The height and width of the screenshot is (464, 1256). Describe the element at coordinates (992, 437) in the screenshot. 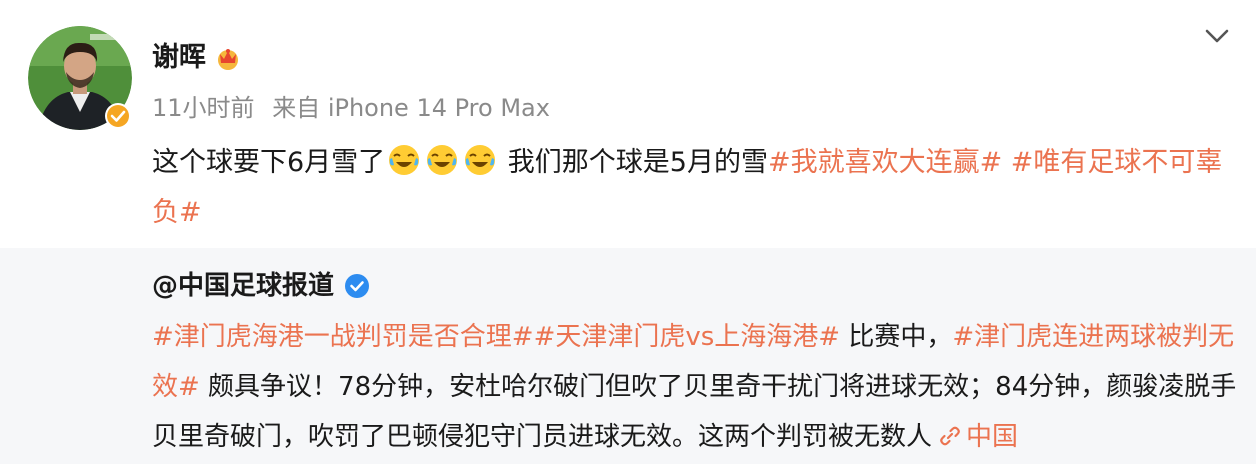

I see `web-link: 中国` at that location.